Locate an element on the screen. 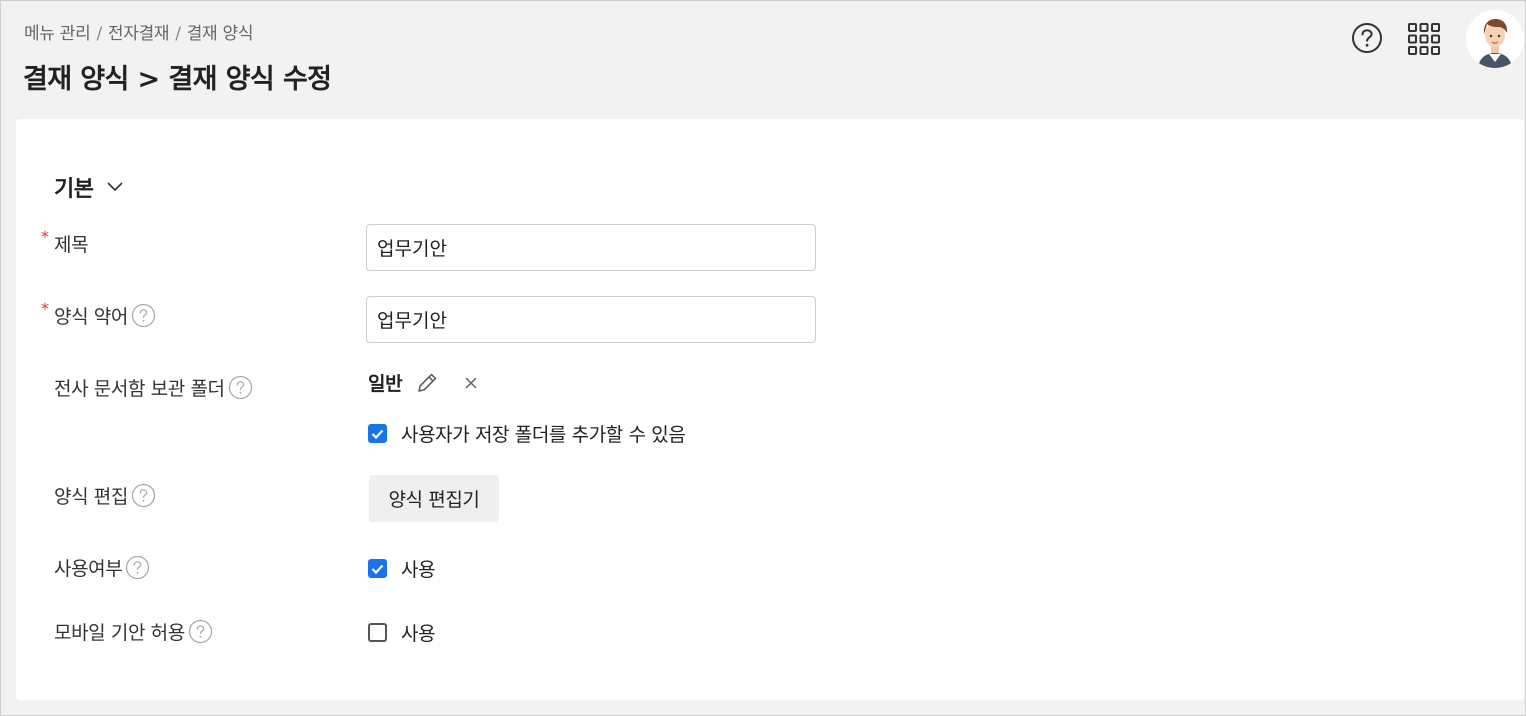 The height and width of the screenshot is (716, 1526). folder-label: 전사 문서함 보관 폴더 is located at coordinates (153, 387).